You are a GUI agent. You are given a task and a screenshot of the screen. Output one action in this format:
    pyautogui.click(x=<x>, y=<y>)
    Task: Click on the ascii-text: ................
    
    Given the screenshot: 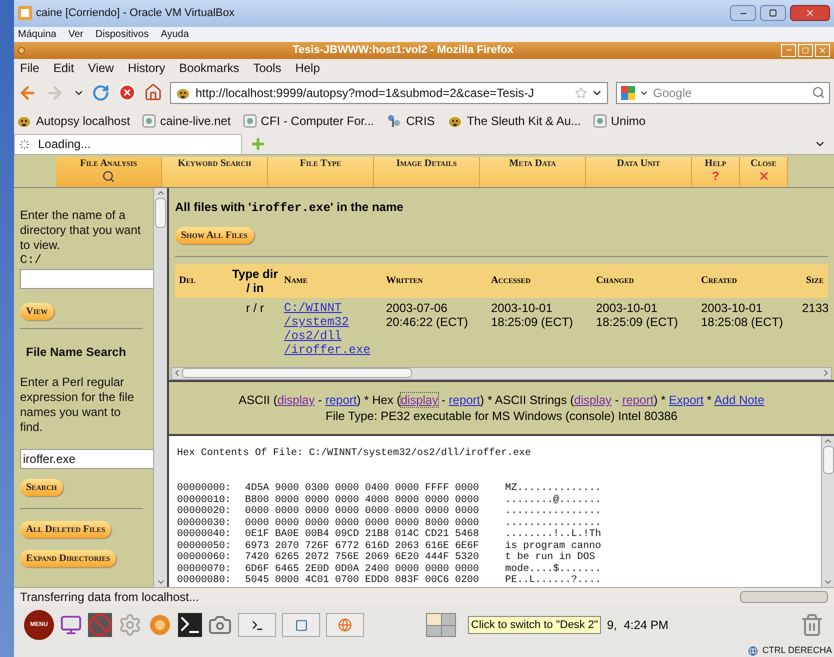 What is the action you would take?
    pyautogui.click(x=553, y=523)
    